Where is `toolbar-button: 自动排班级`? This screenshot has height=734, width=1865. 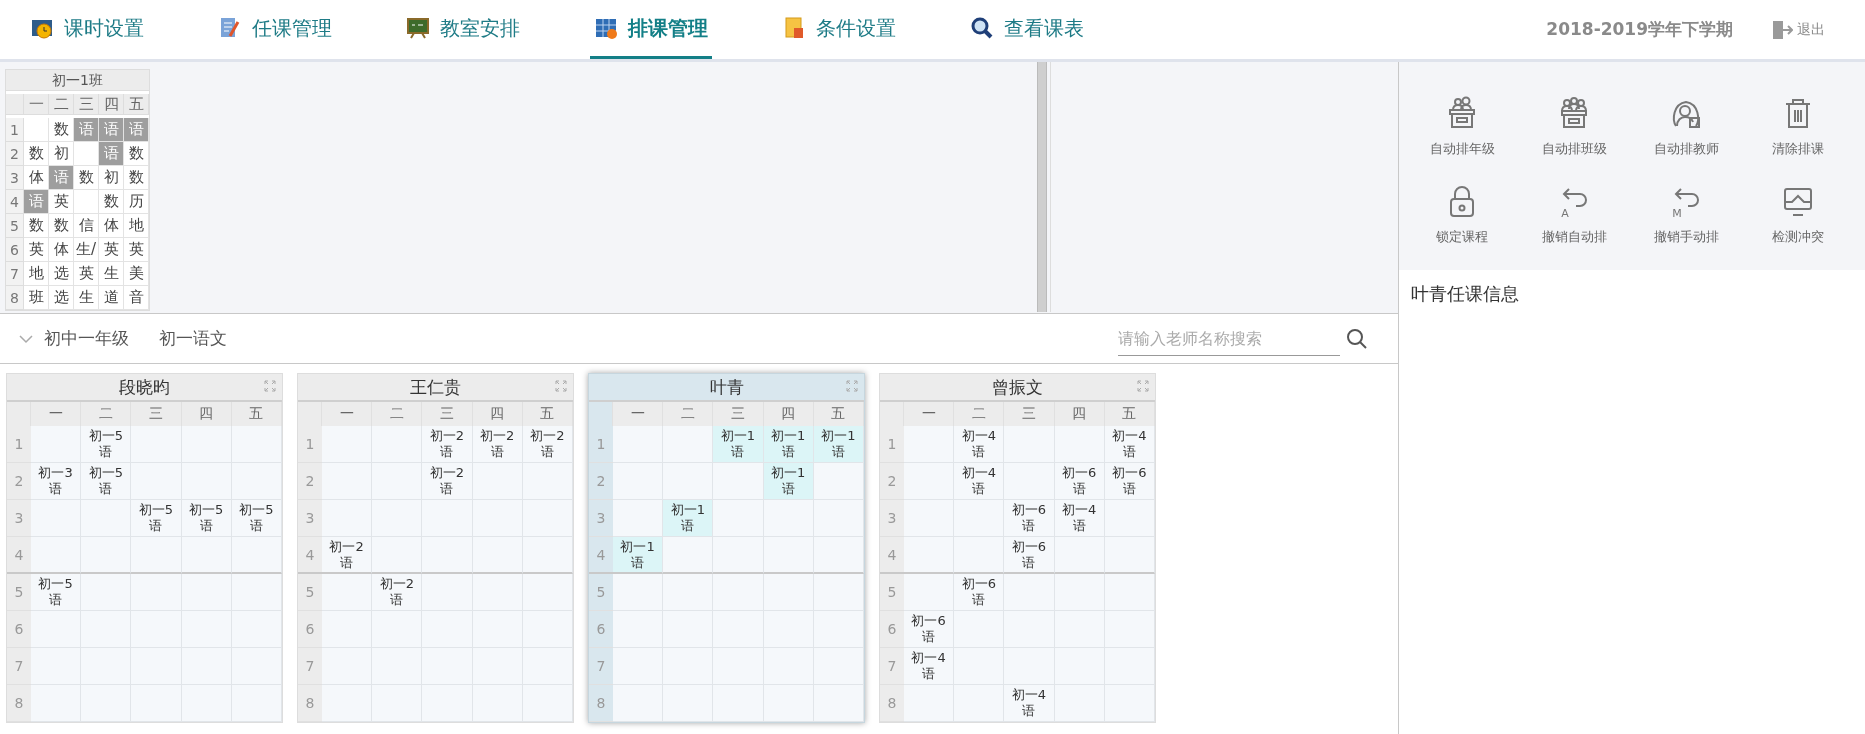
toolbar-button: 自动排班级 is located at coordinates (1574, 127).